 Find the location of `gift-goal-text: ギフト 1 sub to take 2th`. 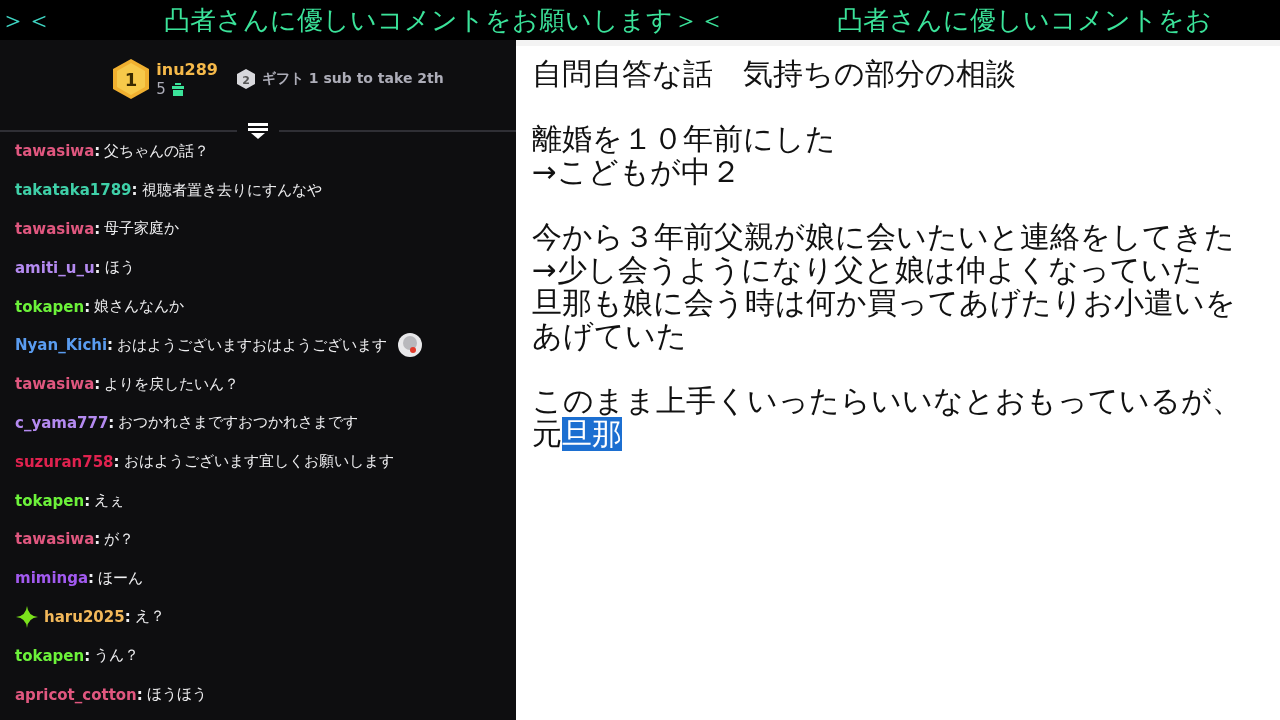

gift-goal-text: ギフト 1 sub to take 2th is located at coordinates (352, 79).